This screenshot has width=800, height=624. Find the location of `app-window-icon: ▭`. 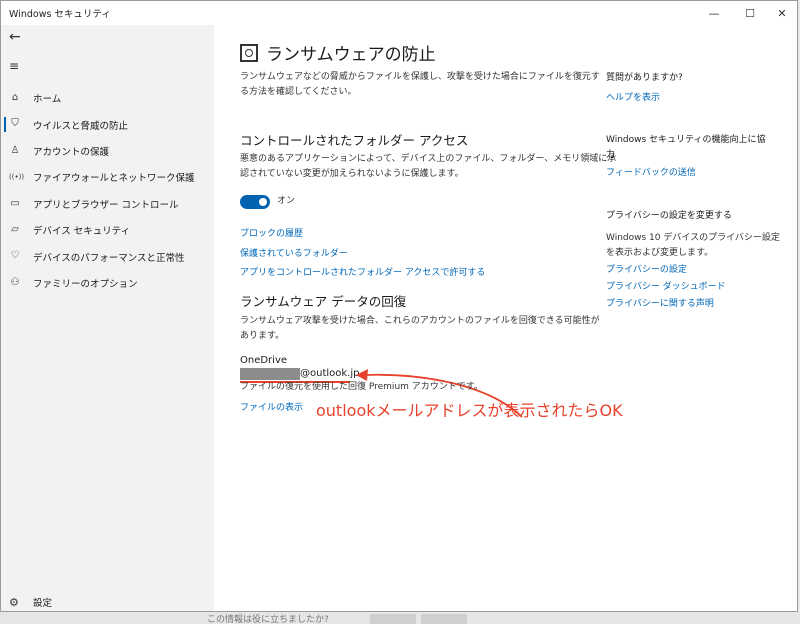

app-window-icon: ▭ is located at coordinates (15, 203).